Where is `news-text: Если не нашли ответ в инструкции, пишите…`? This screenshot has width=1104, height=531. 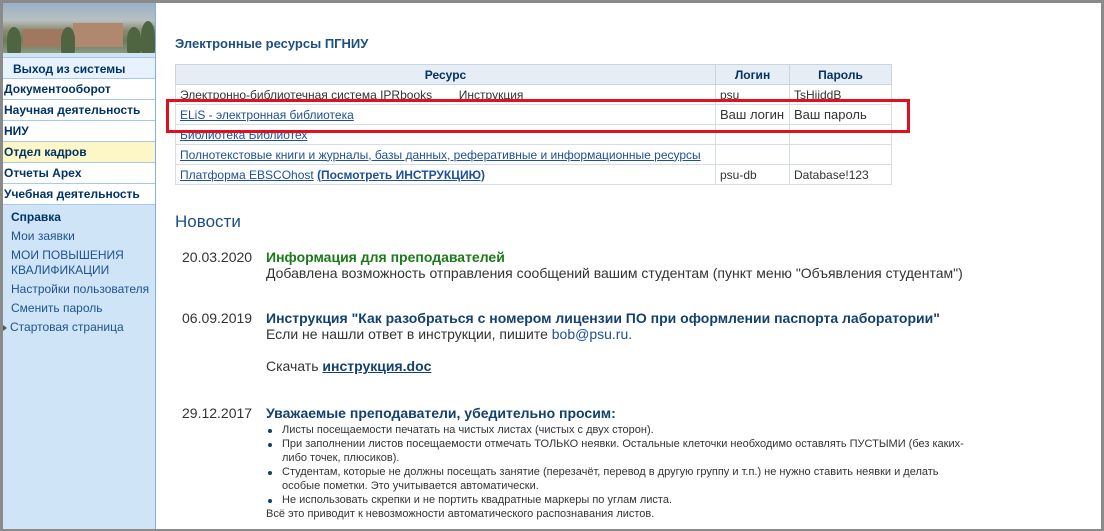
news-text: Если не нашли ответ в инструкции, пишите… is located at coordinates (449, 334).